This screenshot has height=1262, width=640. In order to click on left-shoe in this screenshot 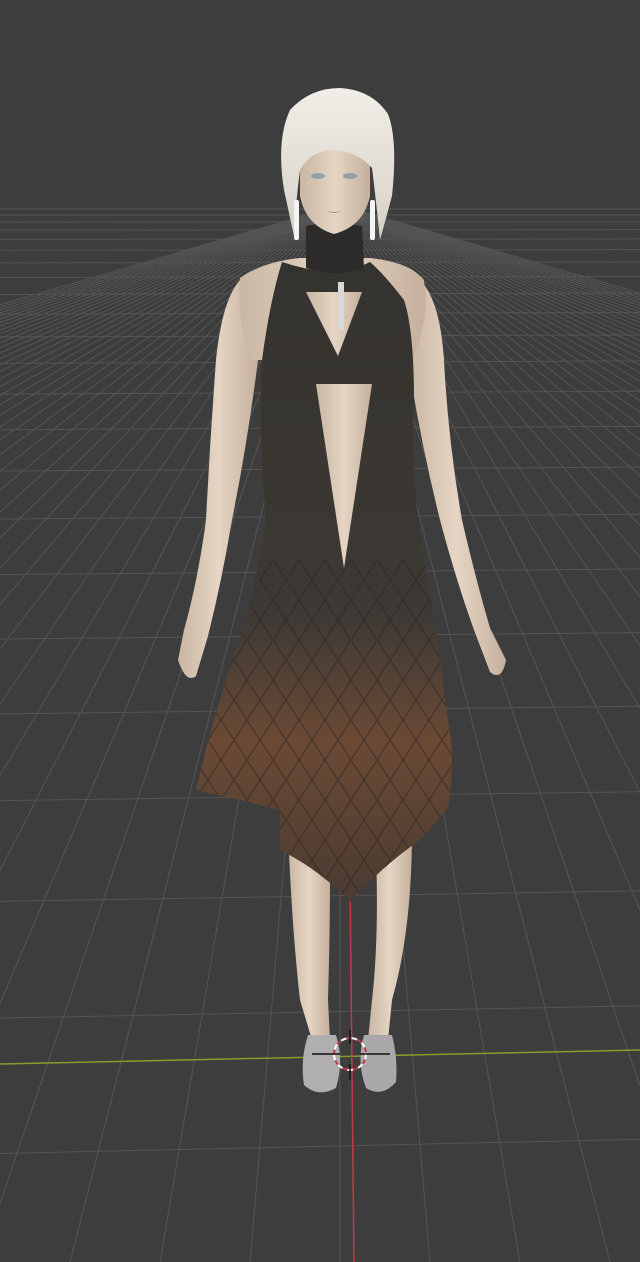, I will do `click(321, 1064)`.